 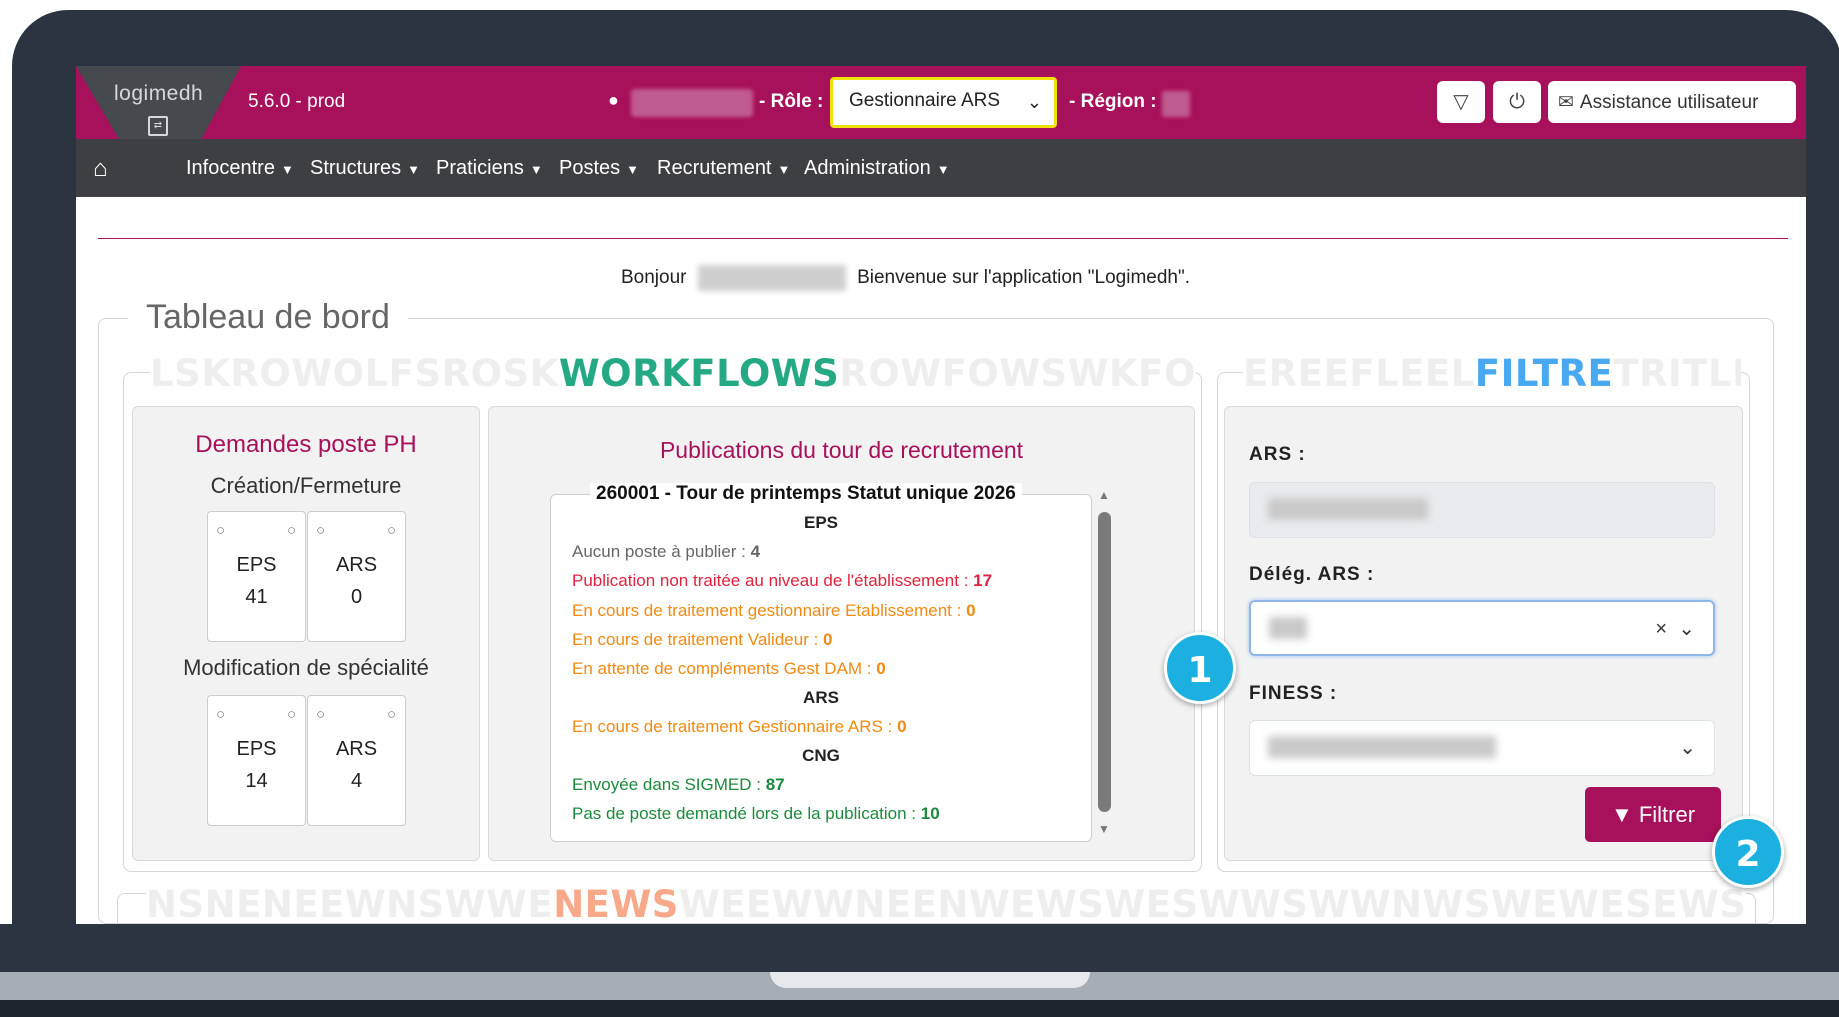 What do you see at coordinates (480, 168) in the screenshot?
I see `nav-label: Praticiens` at bounding box center [480, 168].